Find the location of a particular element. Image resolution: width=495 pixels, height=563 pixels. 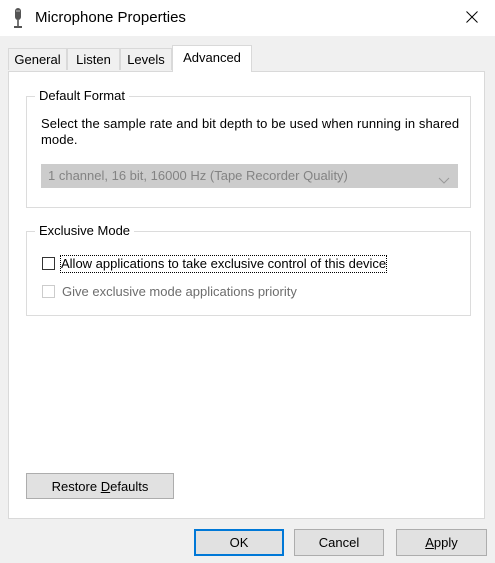

close-icon is located at coordinates (472, 18).